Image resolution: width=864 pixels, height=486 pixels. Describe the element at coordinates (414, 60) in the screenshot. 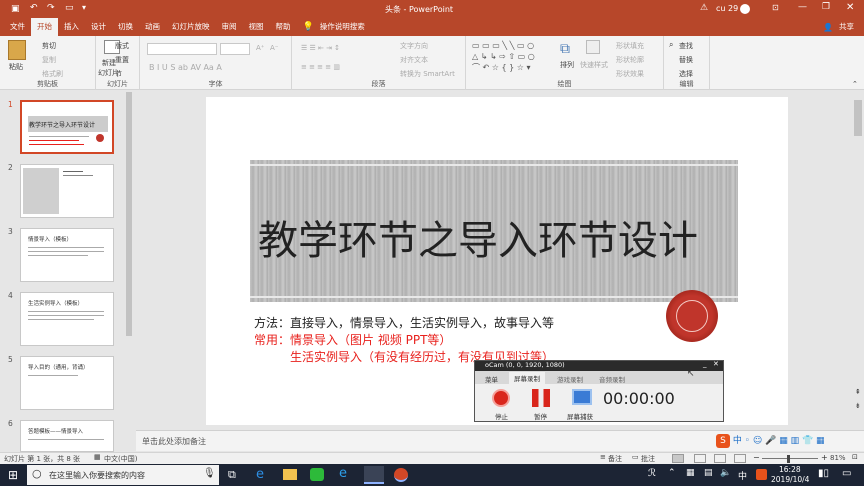

I see `align-text-button: 对齐文本` at that location.